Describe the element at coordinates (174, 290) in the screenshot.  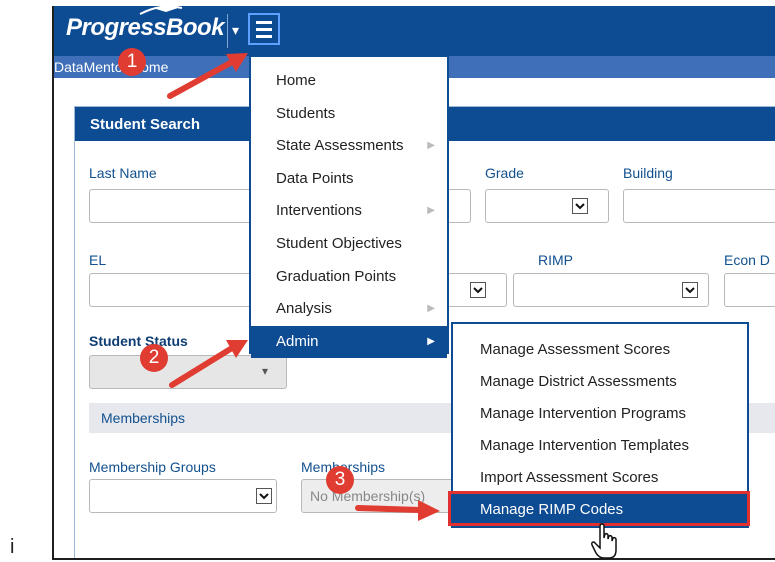
I see `el-select` at that location.